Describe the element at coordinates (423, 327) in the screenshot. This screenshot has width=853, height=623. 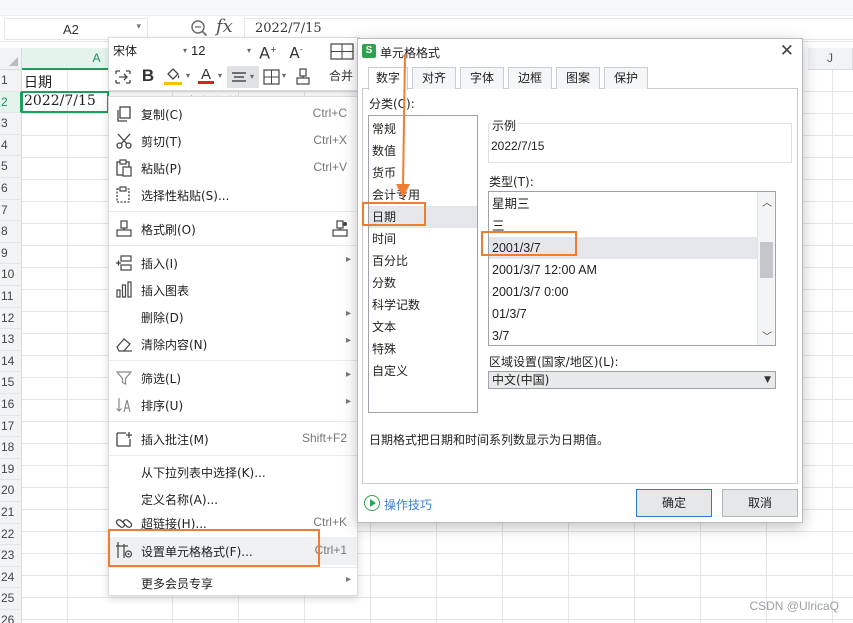
I see `category-item: 文本` at that location.